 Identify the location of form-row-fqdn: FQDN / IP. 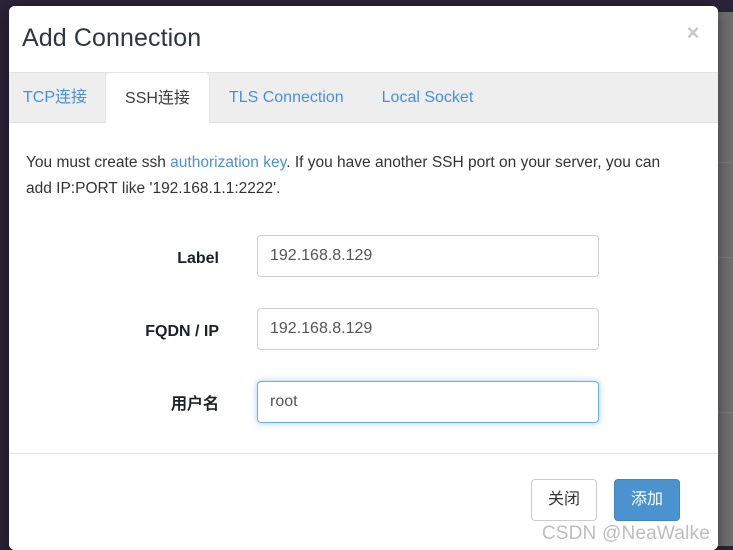
(363, 344).